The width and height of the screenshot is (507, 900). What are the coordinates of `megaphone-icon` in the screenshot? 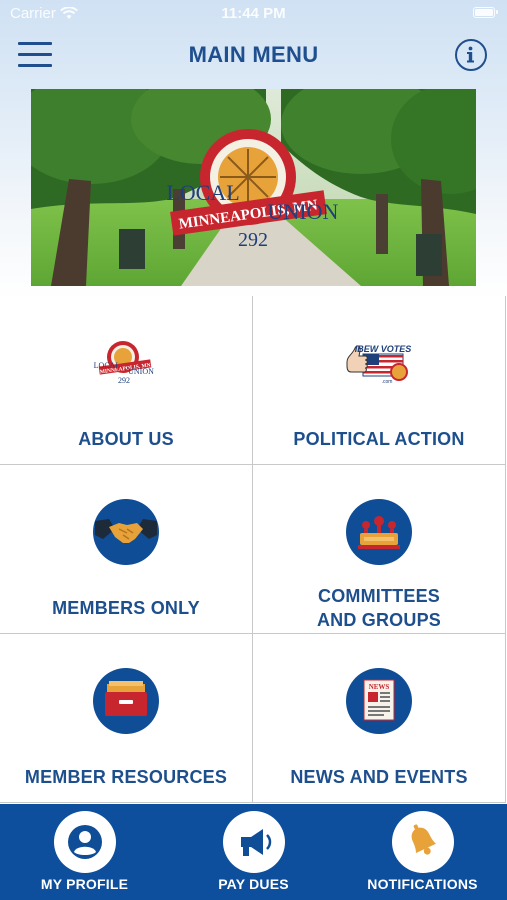 It's located at (253, 842).